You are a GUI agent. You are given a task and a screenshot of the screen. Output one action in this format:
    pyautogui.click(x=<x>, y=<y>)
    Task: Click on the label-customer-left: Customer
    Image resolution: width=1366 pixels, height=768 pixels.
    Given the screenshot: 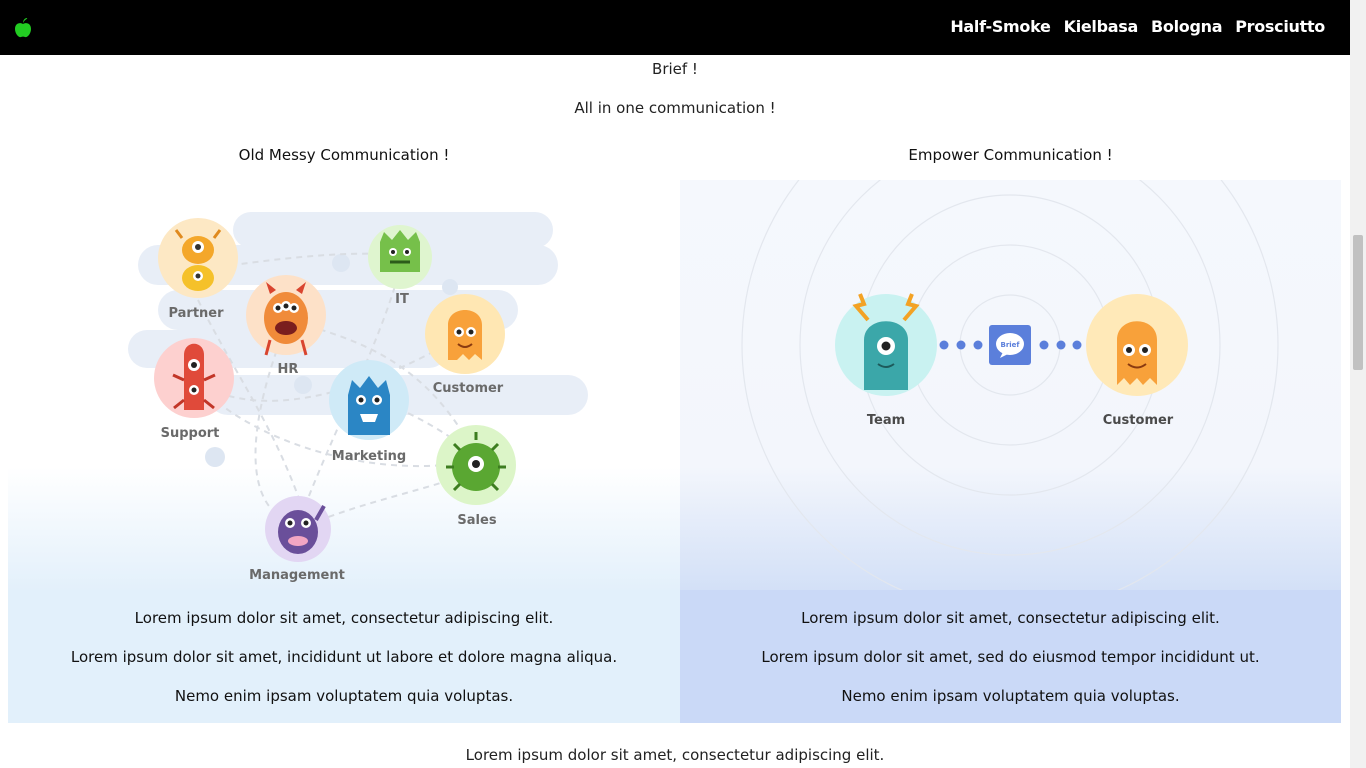 What is the action you would take?
    pyautogui.click(x=468, y=388)
    